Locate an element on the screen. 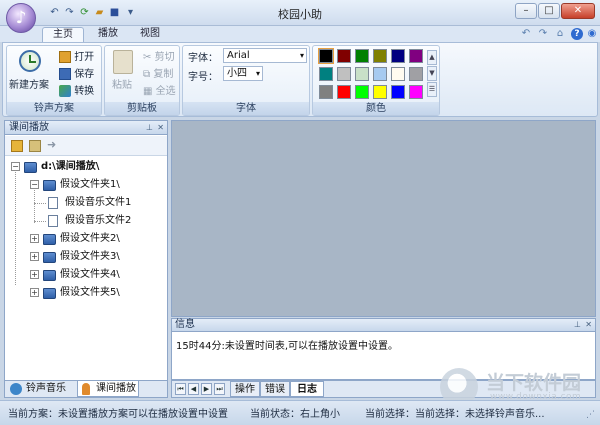 The width and height of the screenshot is (600, 425). color-swatch-grid is located at coordinates (372, 75).